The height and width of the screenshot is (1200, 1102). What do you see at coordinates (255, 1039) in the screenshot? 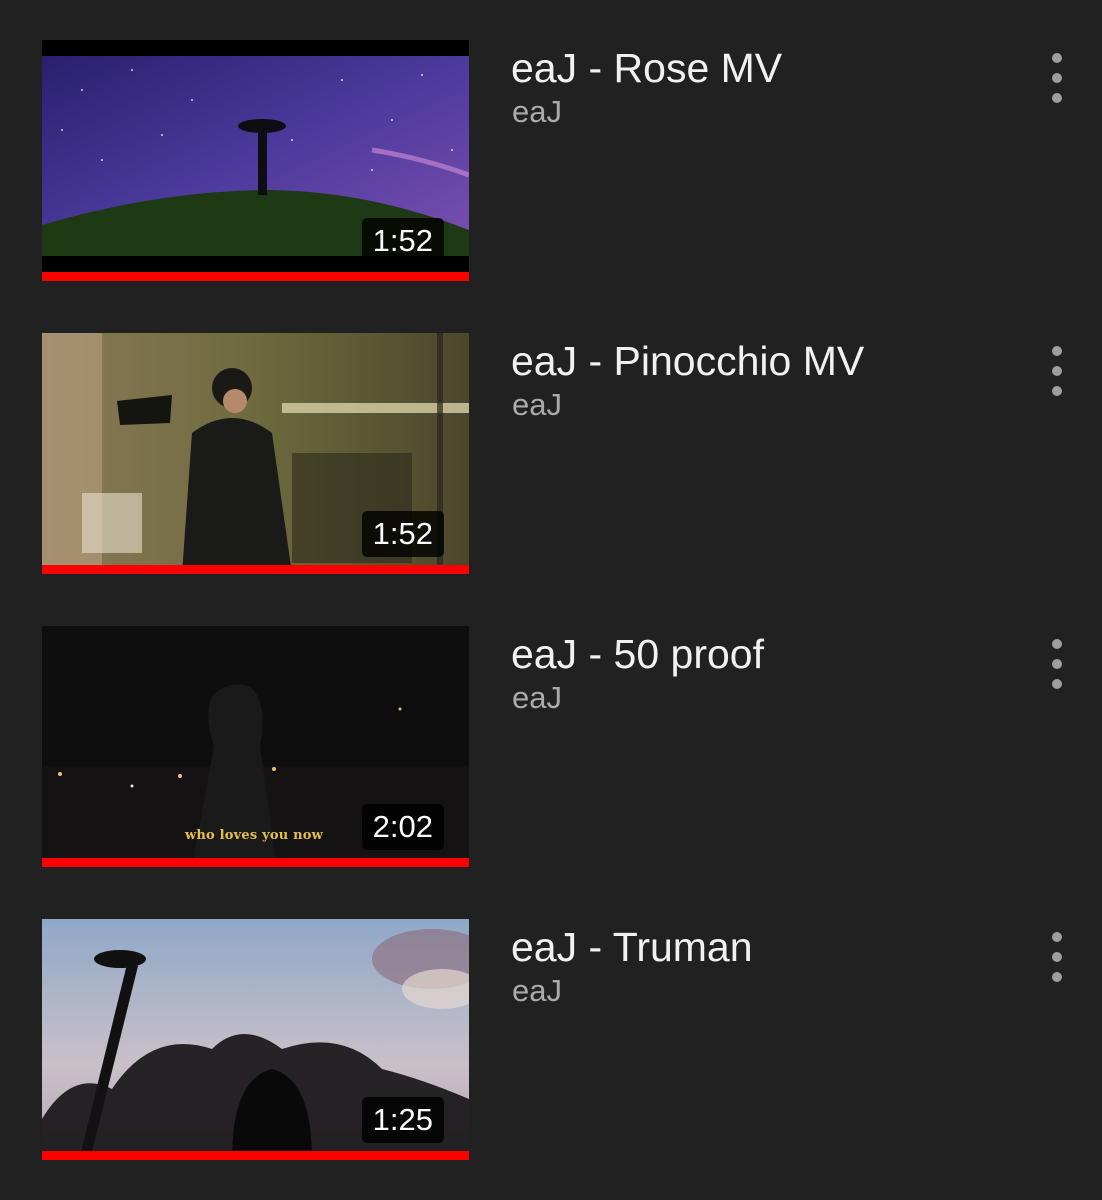
I see `video-thumbnail: 1:25` at bounding box center [255, 1039].